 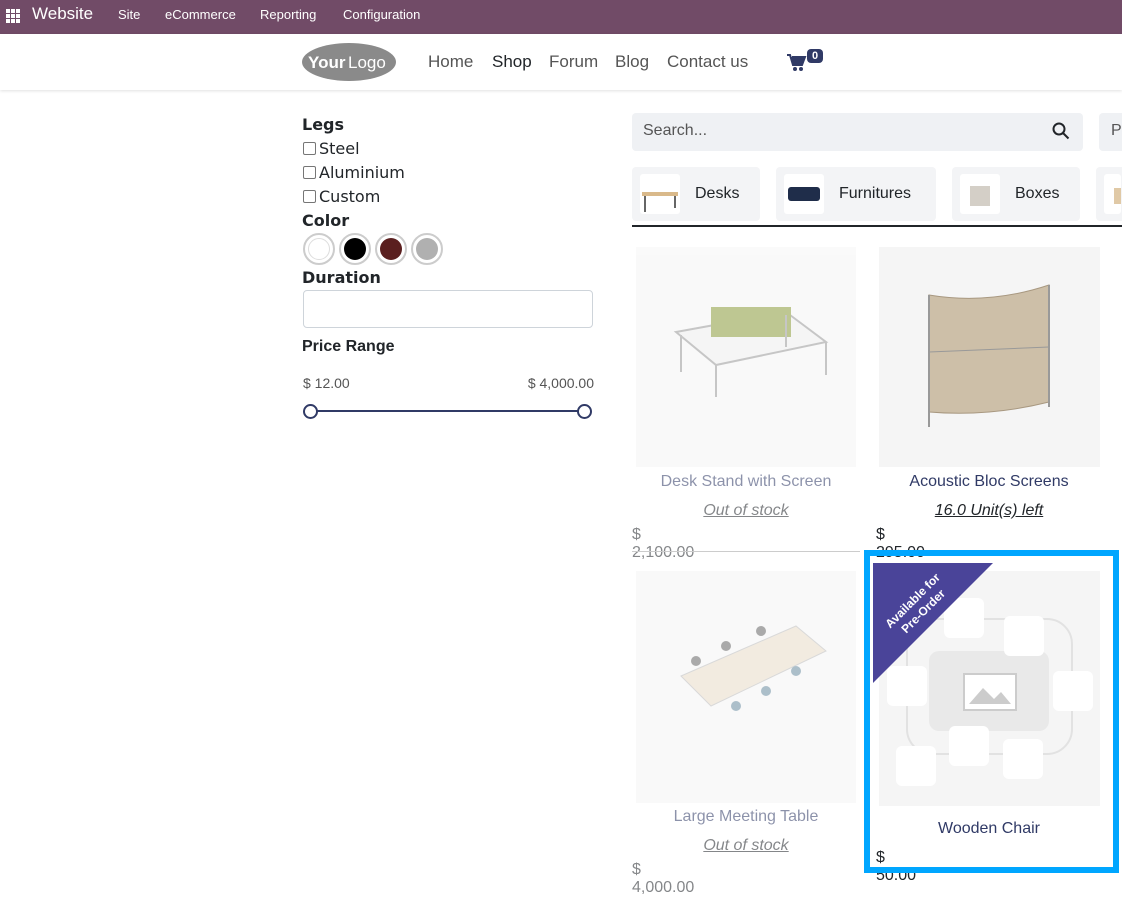 I want to click on color-swatch-white, so click(x=319, y=249).